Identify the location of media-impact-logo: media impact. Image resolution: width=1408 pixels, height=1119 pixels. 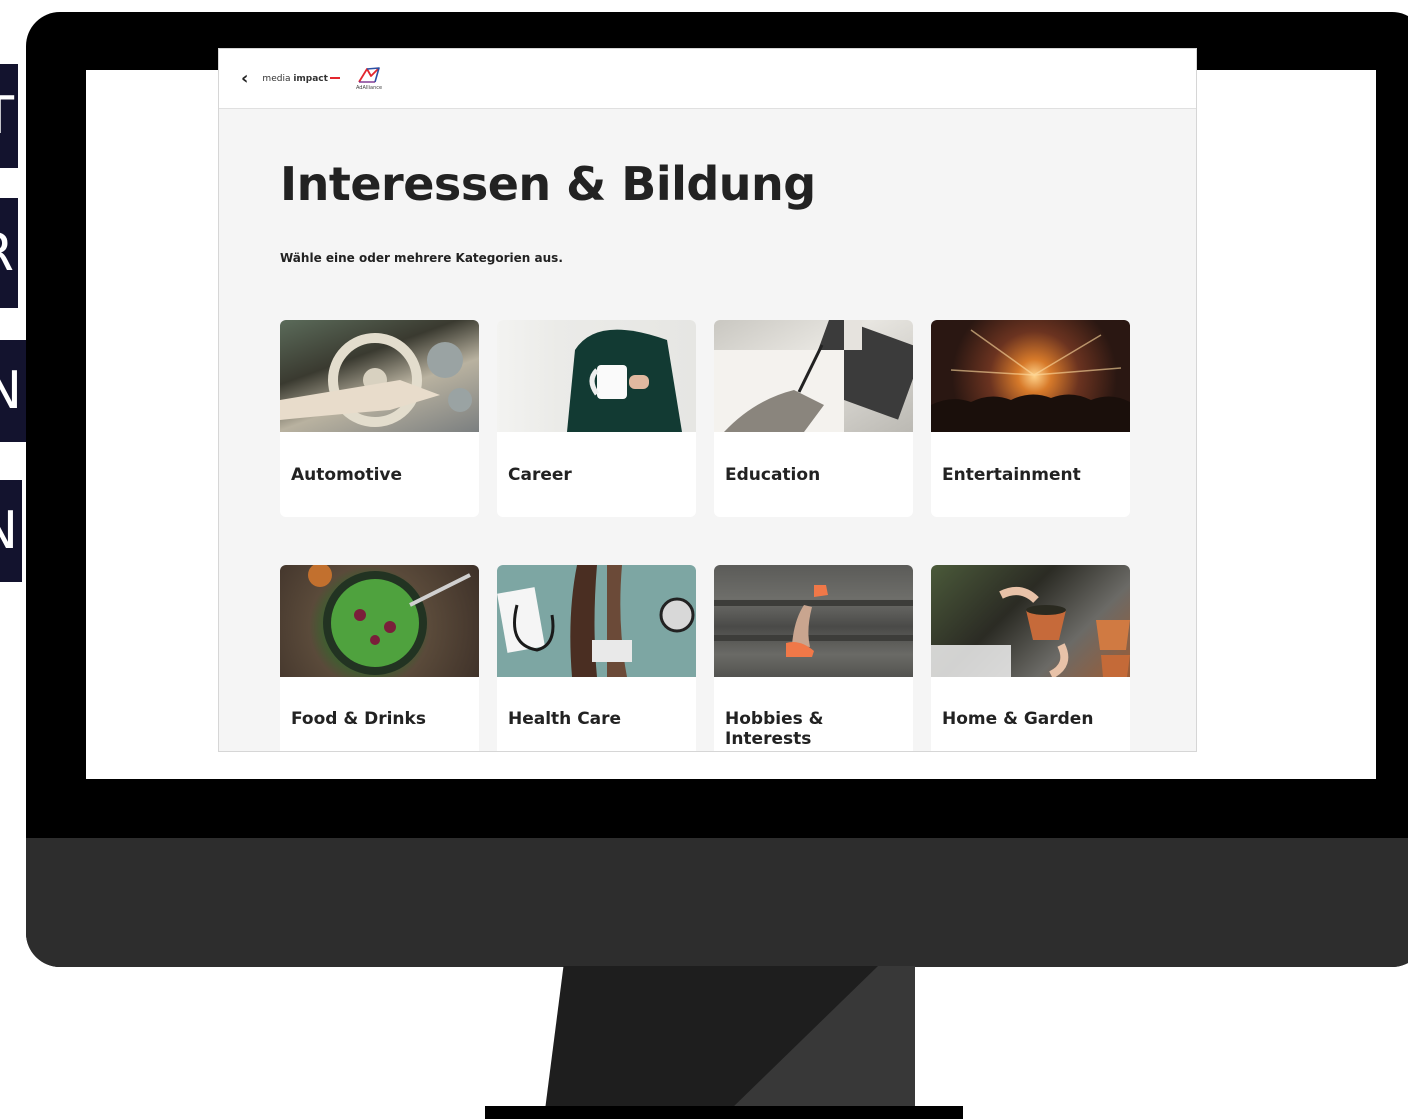
(301, 79).